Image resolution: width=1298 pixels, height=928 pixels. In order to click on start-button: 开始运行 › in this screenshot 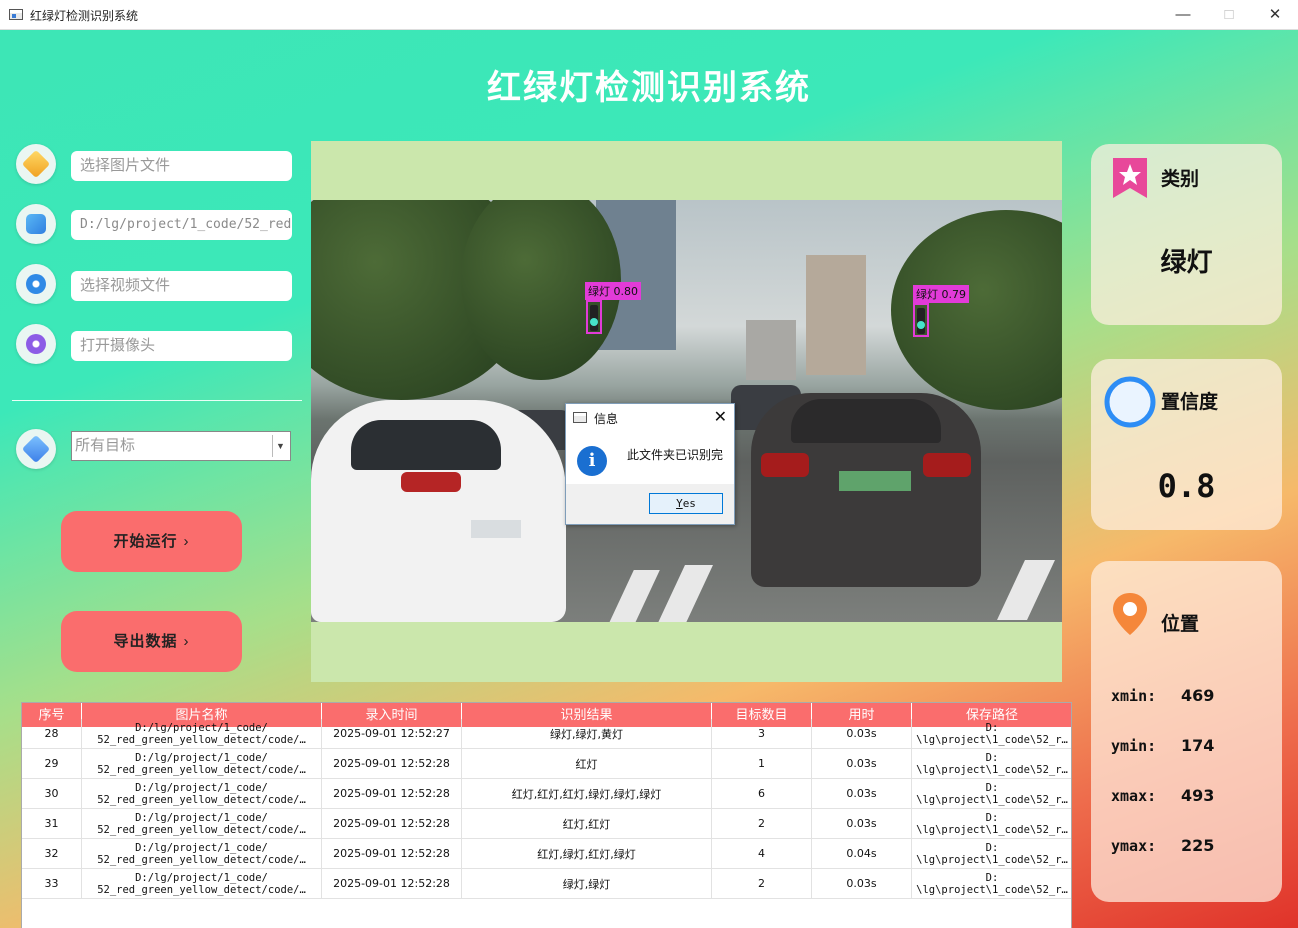, I will do `click(151, 541)`.